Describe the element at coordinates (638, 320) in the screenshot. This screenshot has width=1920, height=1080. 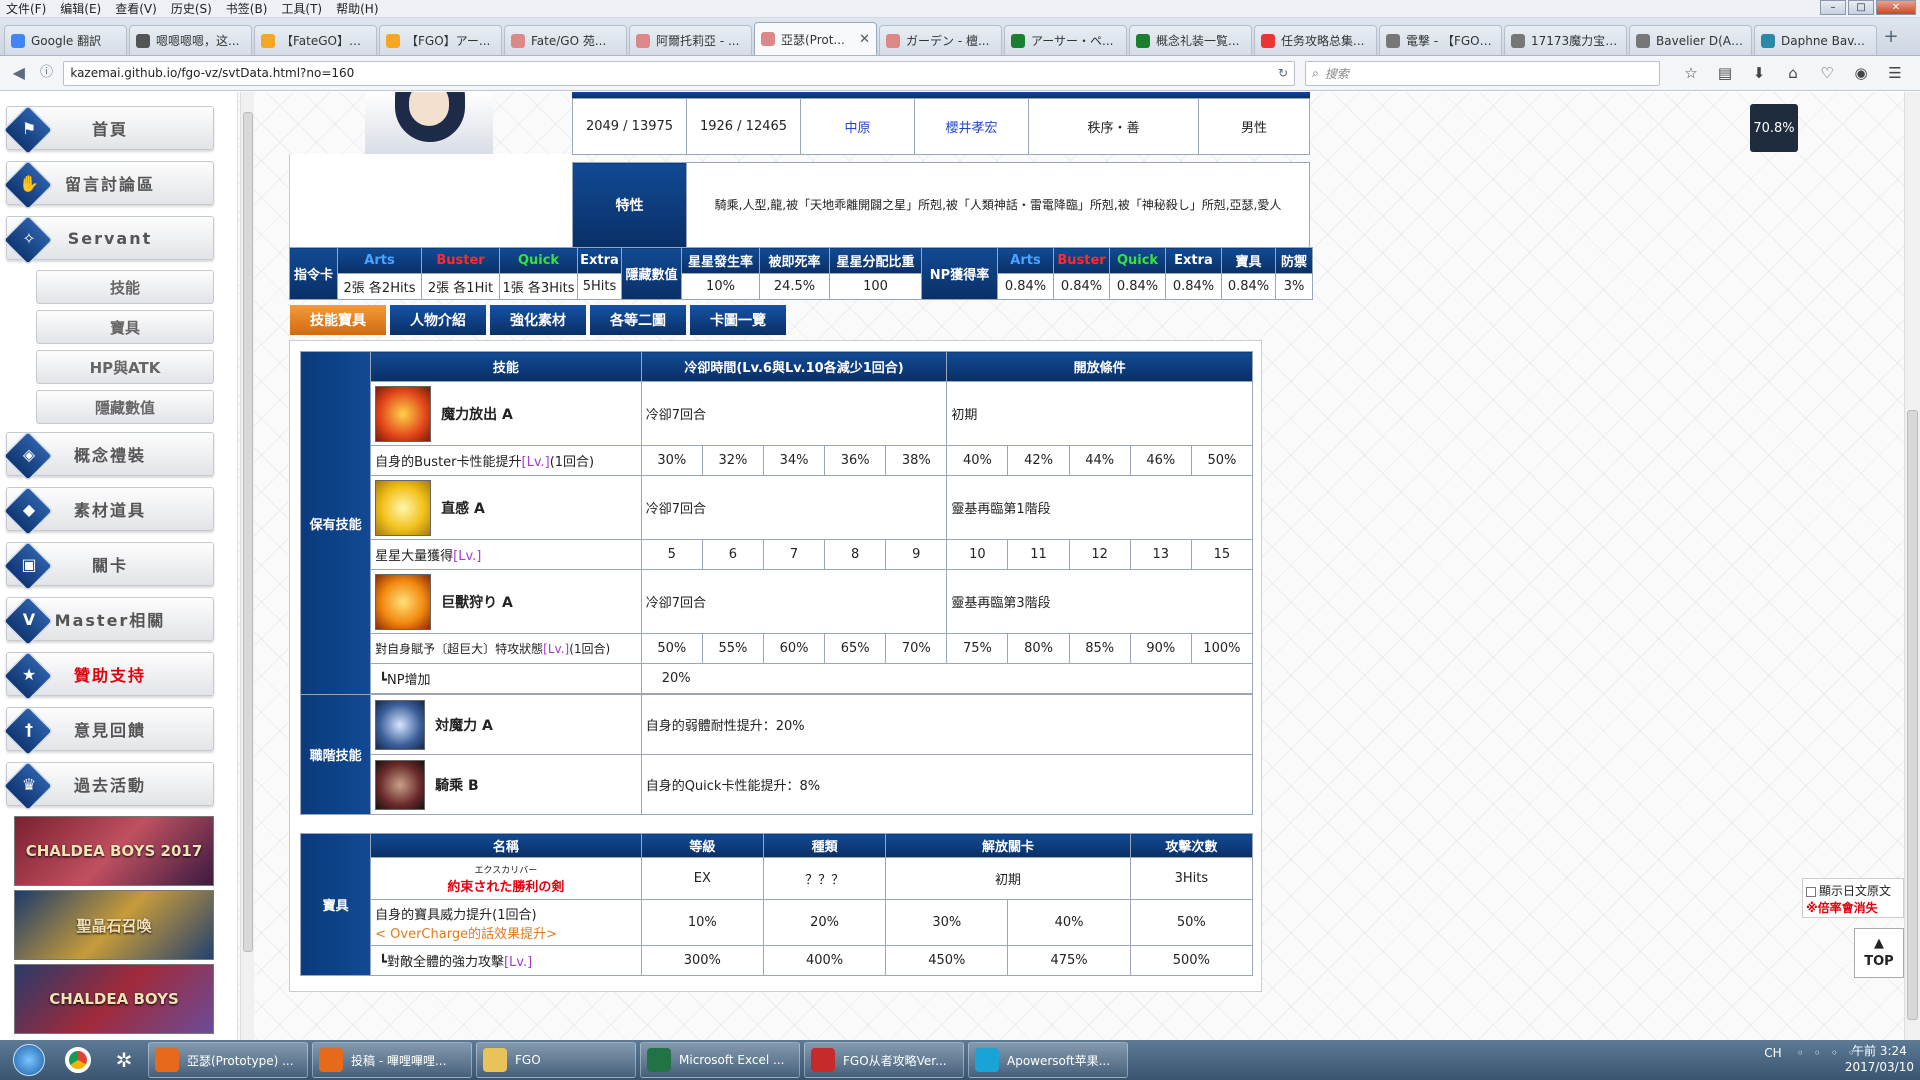
I see `tab-ascension-art: 各等二圖` at that location.